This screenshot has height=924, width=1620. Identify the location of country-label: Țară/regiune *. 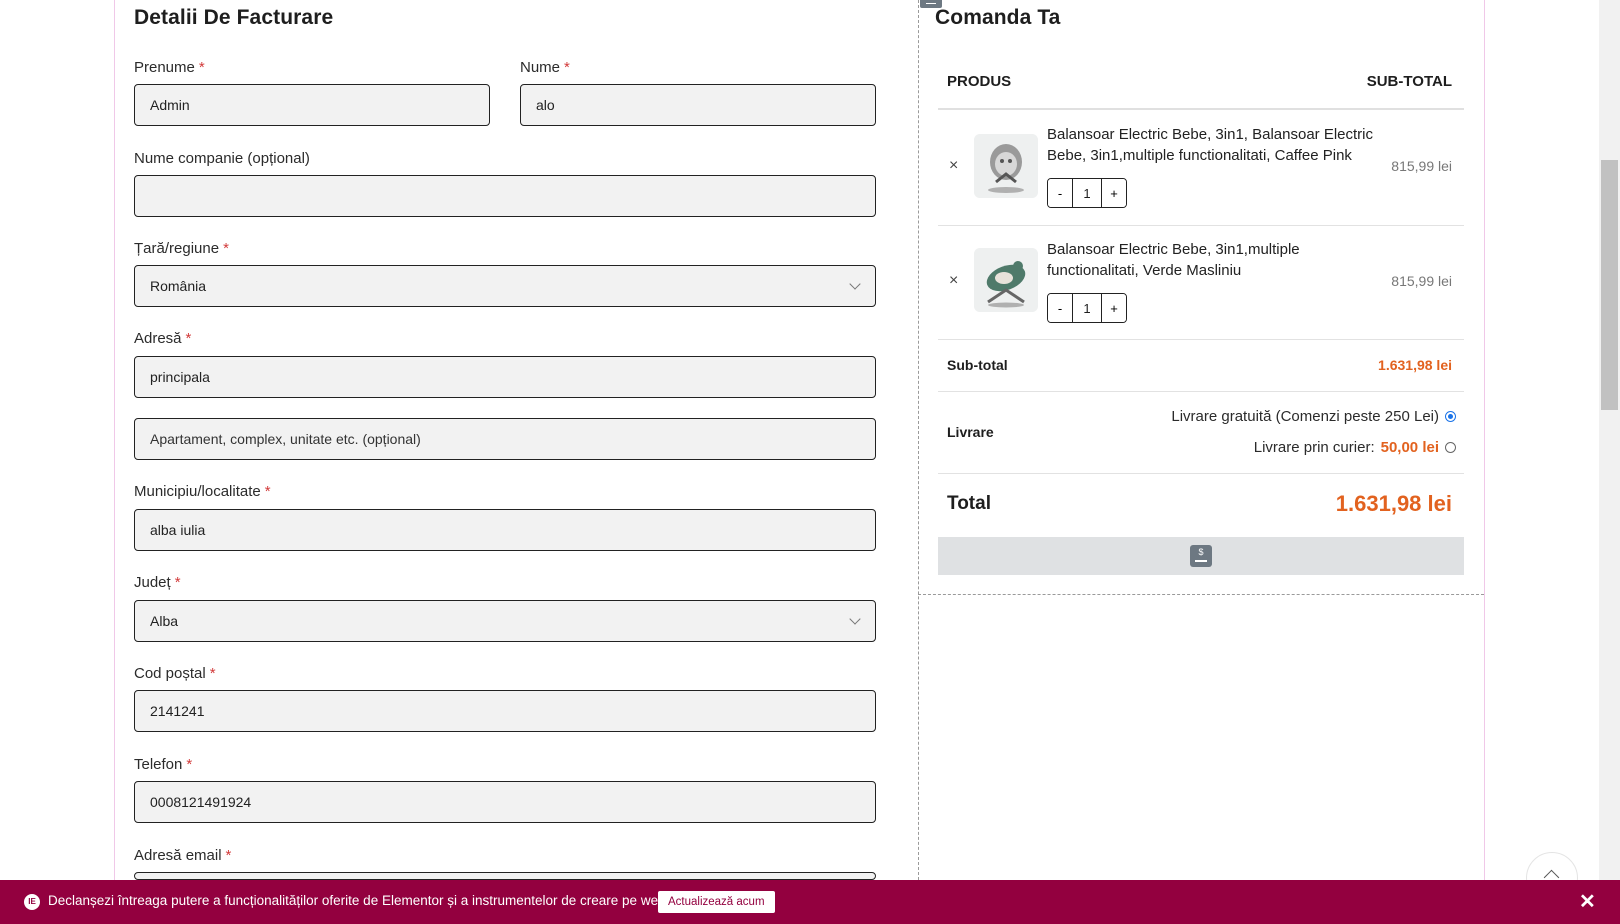
(181, 248).